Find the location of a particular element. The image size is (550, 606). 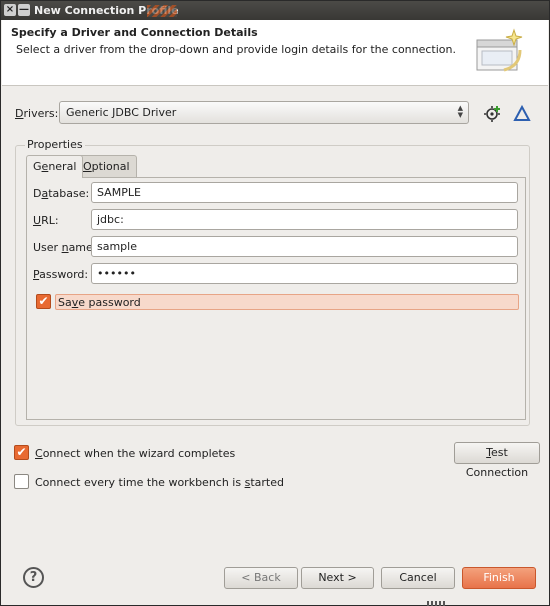

next-button: Next > is located at coordinates (337, 578).